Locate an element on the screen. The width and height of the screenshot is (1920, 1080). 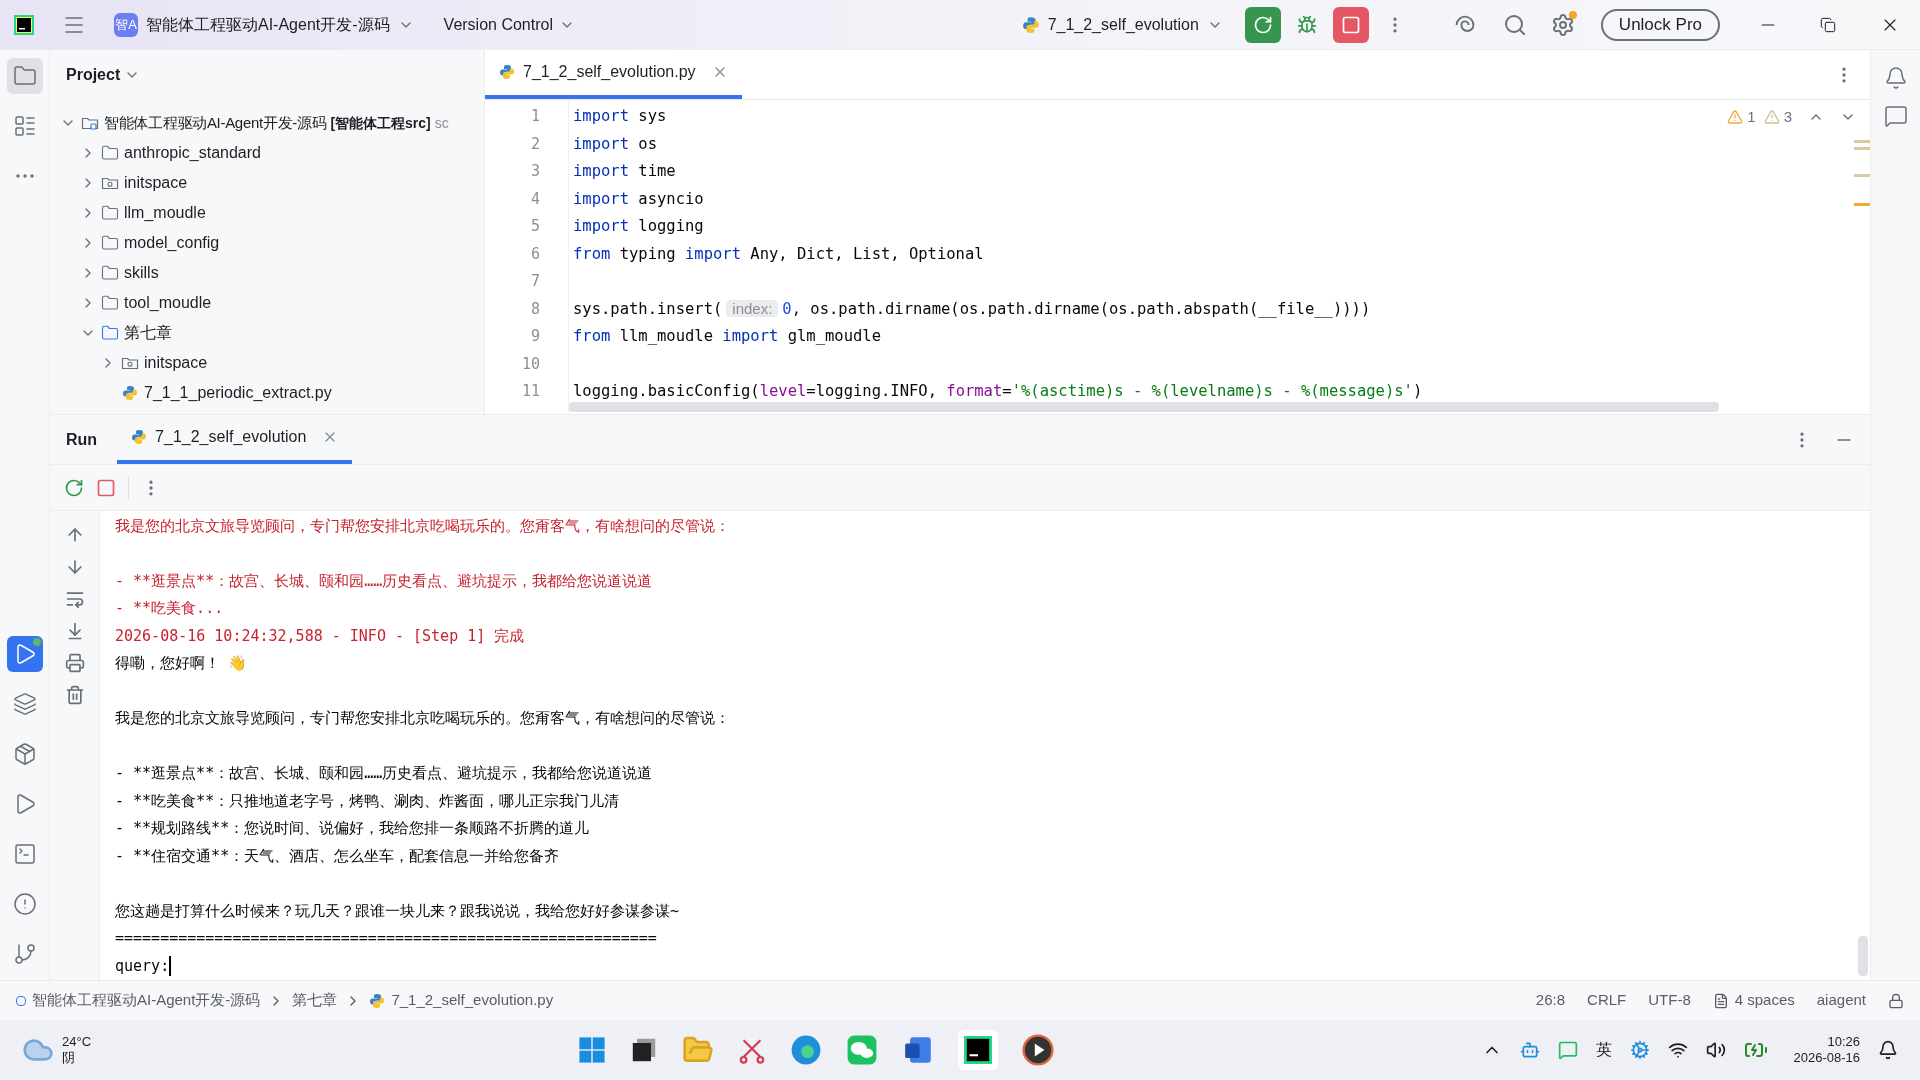
tree-item: skills is located at coordinates (141, 273).